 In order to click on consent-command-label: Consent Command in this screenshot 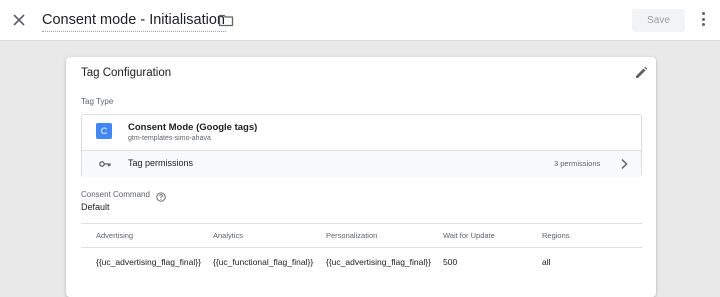, I will do `click(115, 194)`.